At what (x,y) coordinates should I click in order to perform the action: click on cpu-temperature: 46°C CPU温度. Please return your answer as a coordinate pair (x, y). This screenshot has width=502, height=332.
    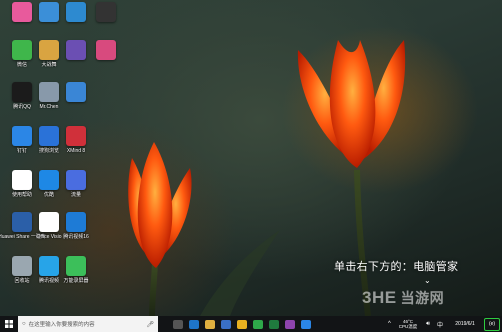
    Looking at the image, I should click on (408, 324).